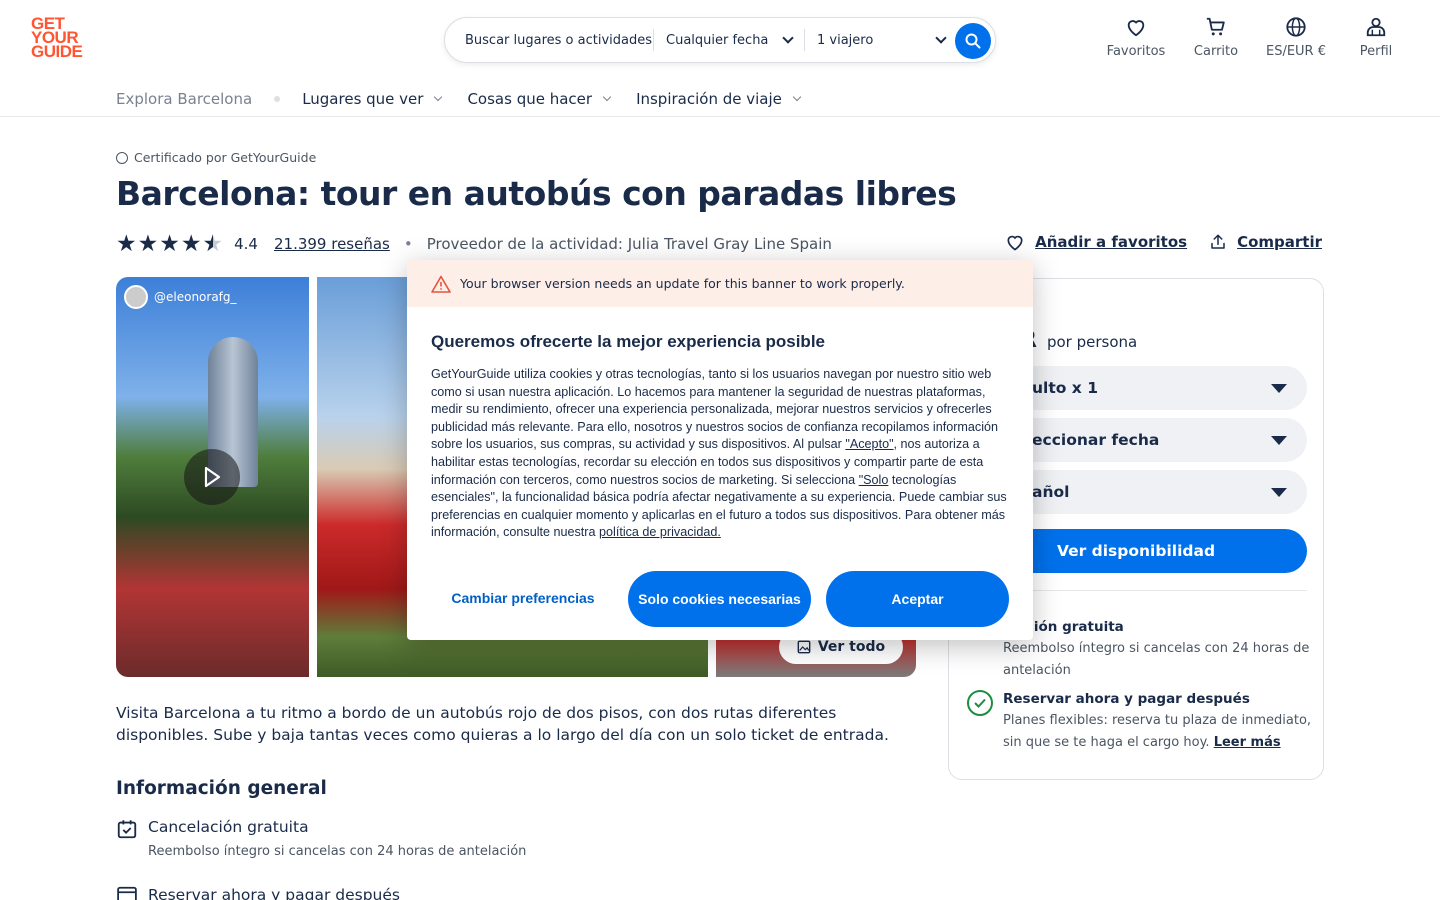 The image size is (1440, 900). What do you see at coordinates (195, 297) in the screenshot?
I see `photo-author-name: @eleonorafg_` at bounding box center [195, 297].